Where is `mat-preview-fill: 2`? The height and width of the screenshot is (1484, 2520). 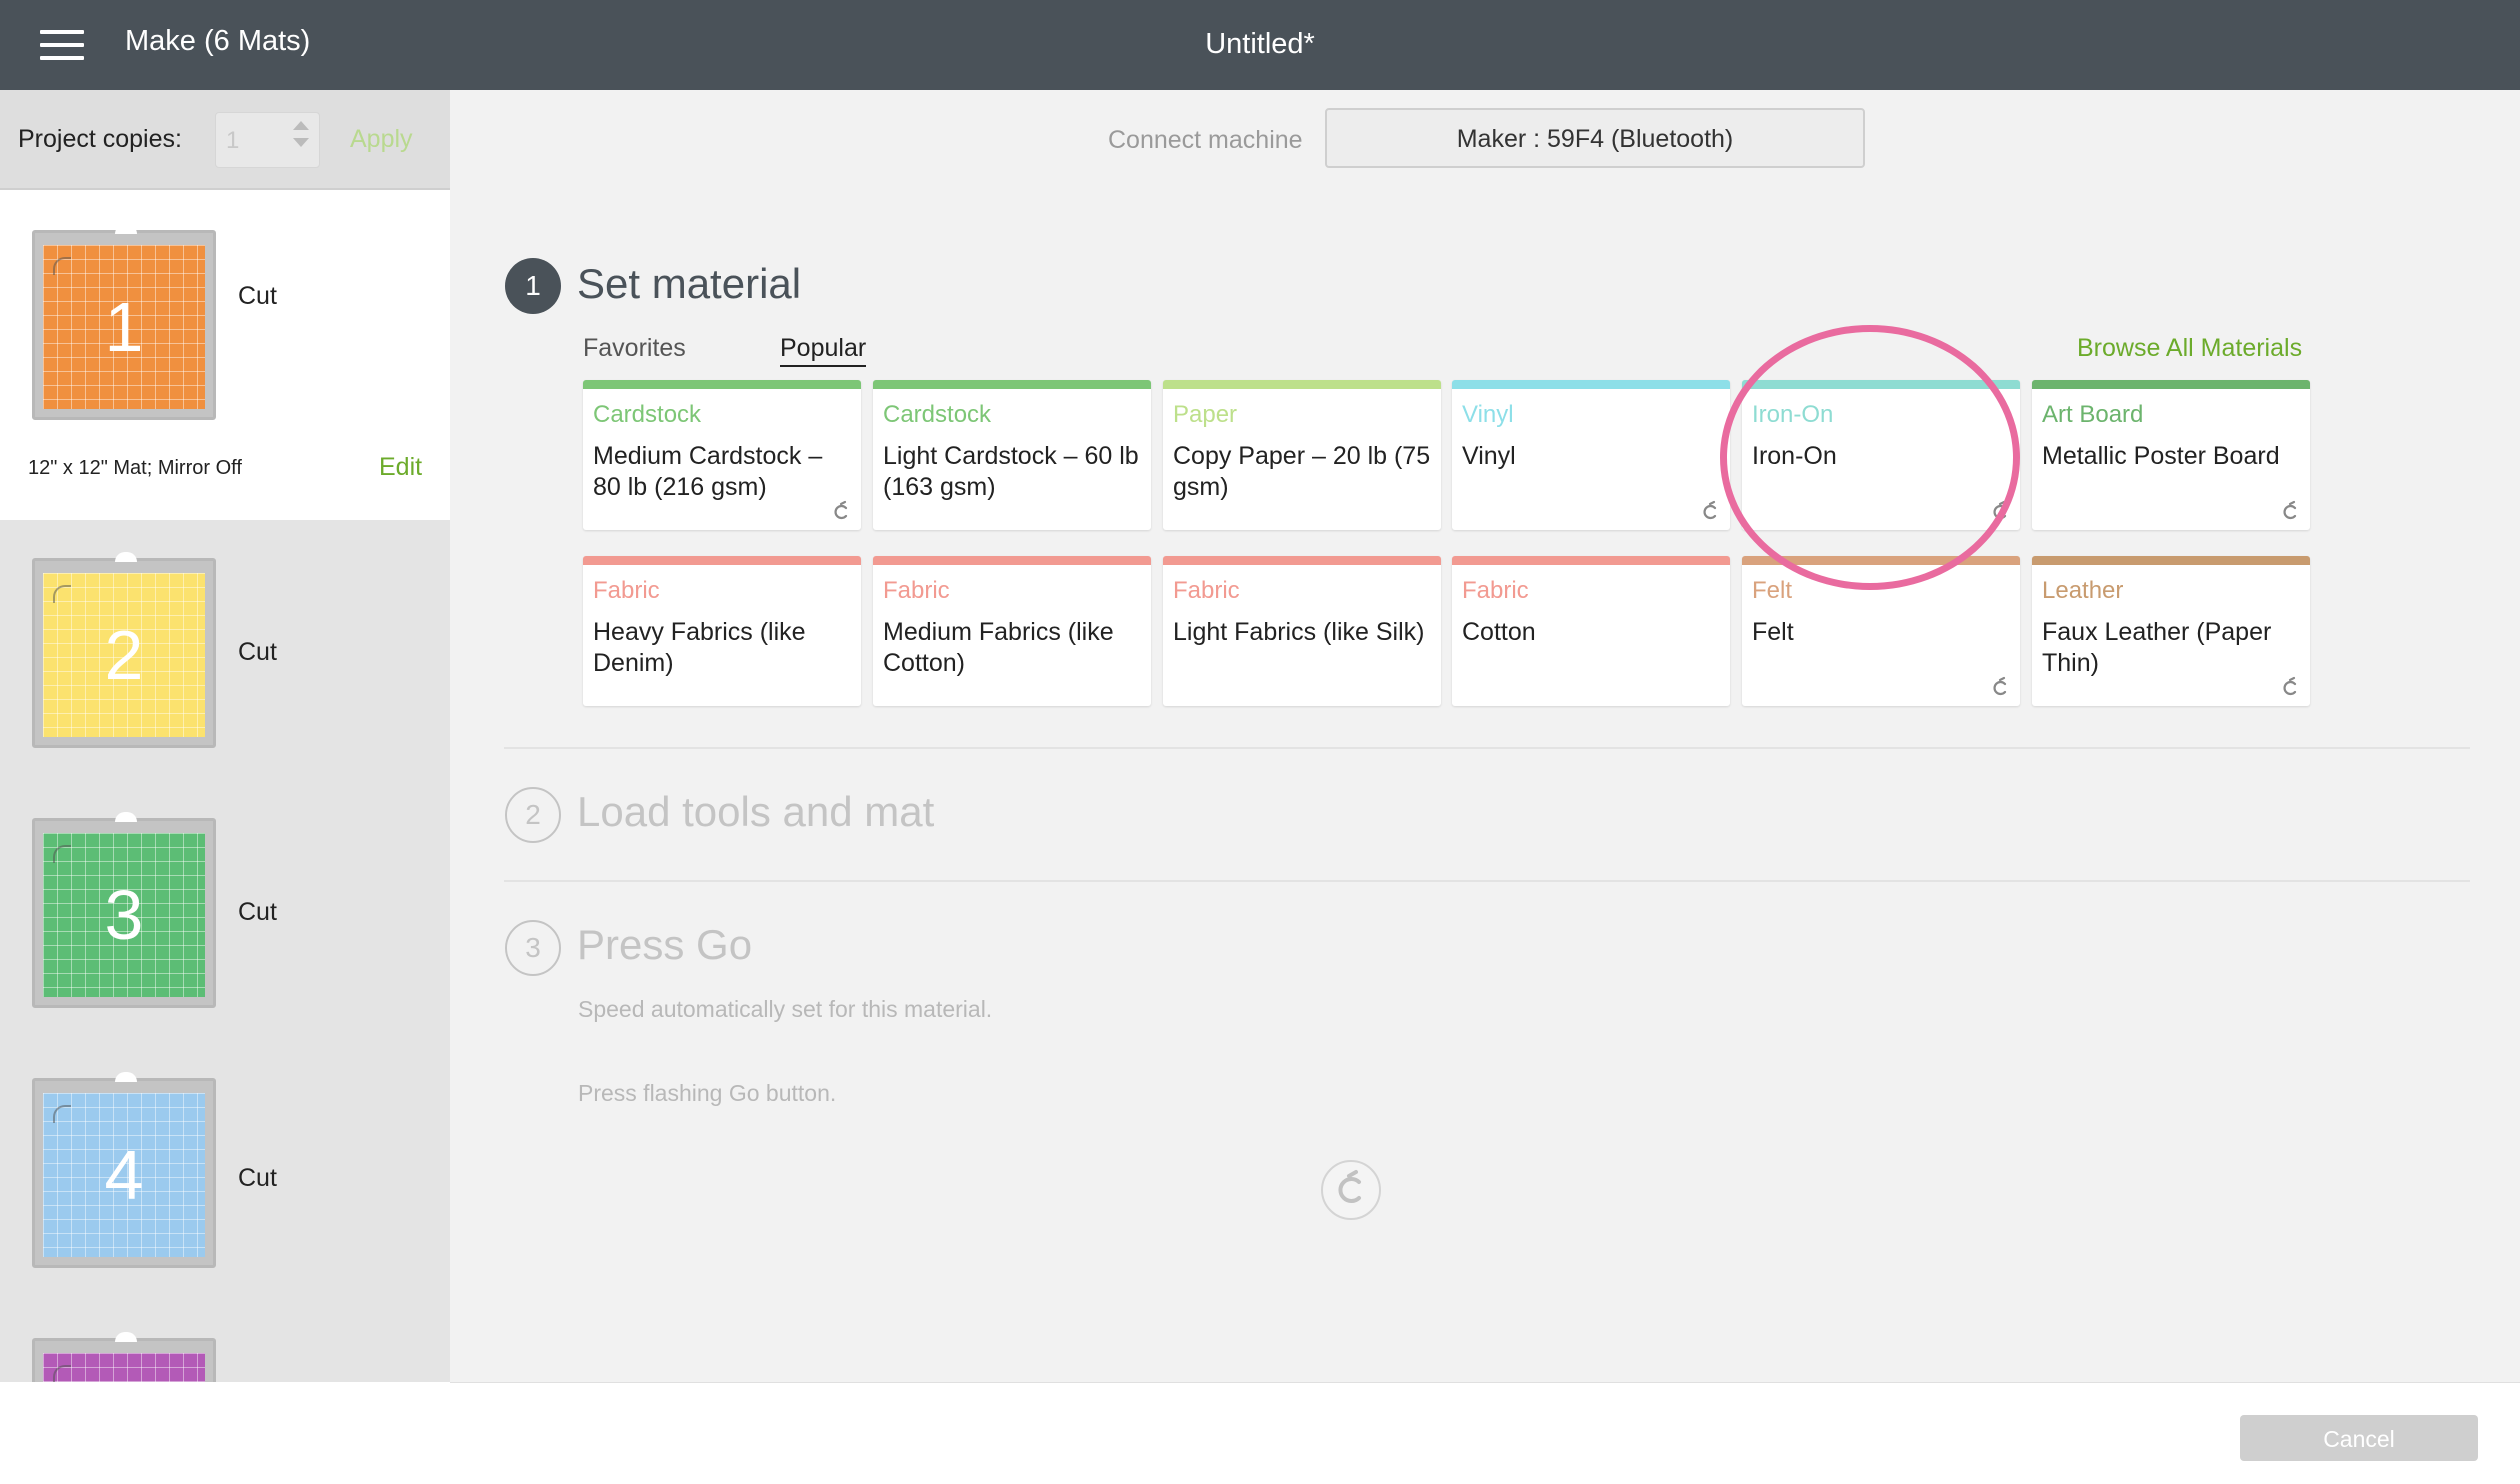 mat-preview-fill: 2 is located at coordinates (124, 655).